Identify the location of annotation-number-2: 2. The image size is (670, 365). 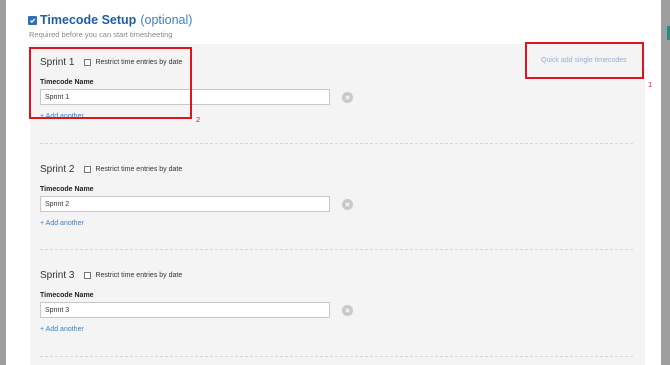
(198, 119).